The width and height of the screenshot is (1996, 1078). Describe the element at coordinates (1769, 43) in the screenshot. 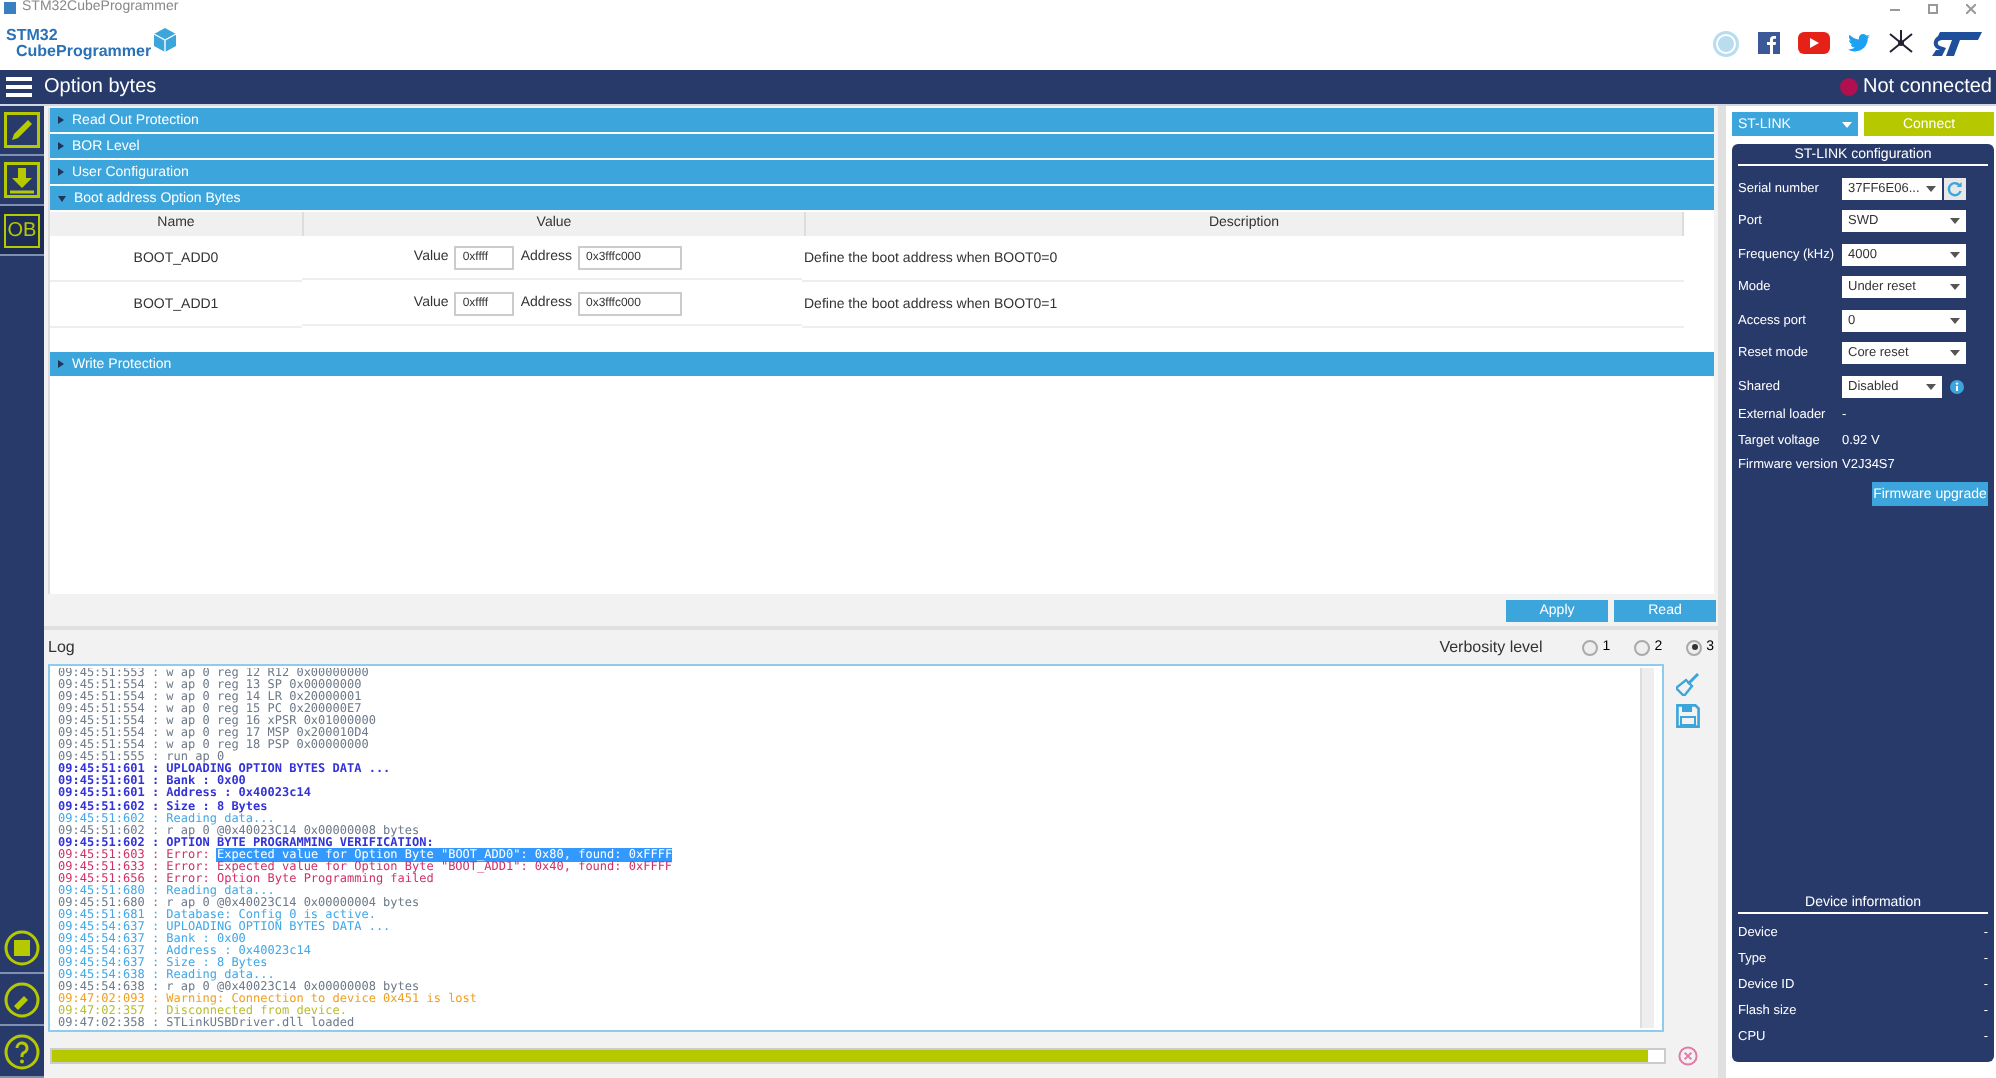

I see `facebook-icon` at that location.